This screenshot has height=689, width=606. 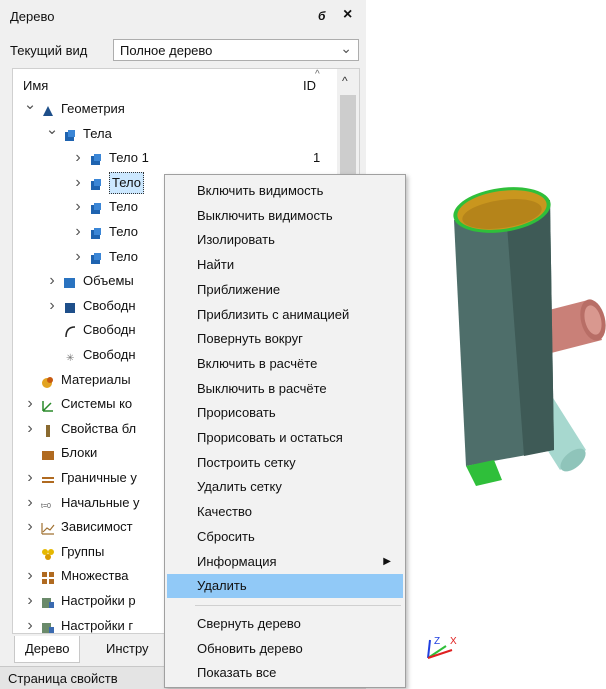 I want to click on tree-header: Имя ID ^, so click(x=174, y=83).